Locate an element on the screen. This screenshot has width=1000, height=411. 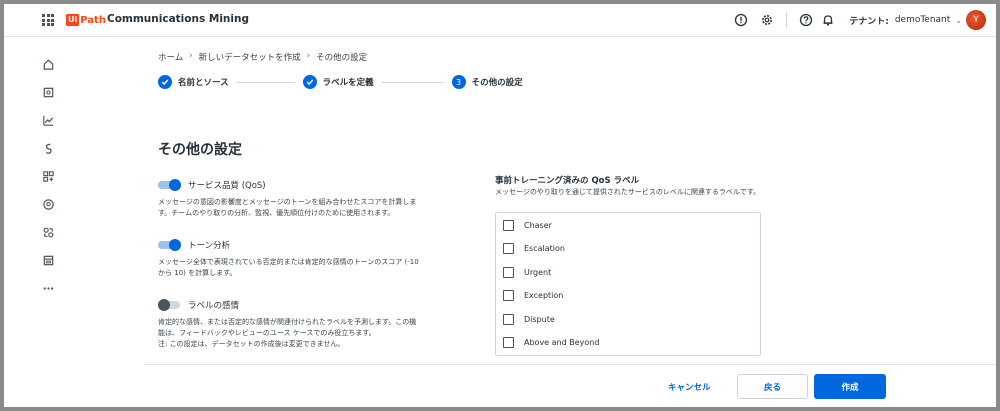
sentiment-toggle is located at coordinates (169, 305).